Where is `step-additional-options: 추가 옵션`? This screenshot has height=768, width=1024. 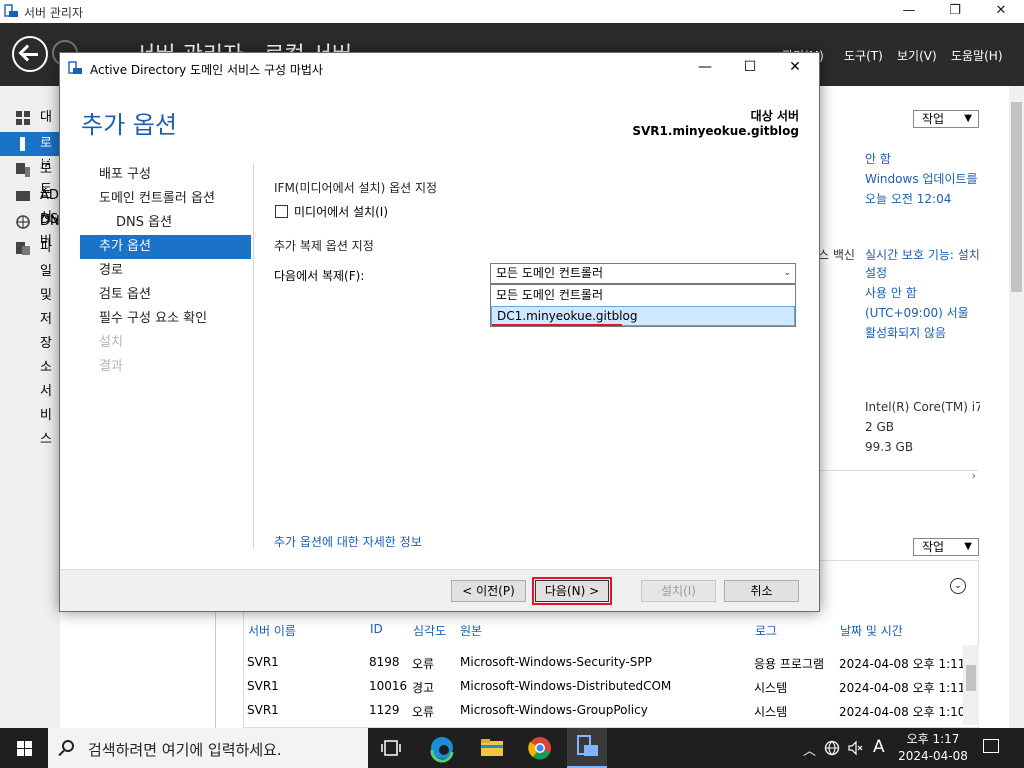 step-additional-options: 추가 옵션 is located at coordinates (165, 247).